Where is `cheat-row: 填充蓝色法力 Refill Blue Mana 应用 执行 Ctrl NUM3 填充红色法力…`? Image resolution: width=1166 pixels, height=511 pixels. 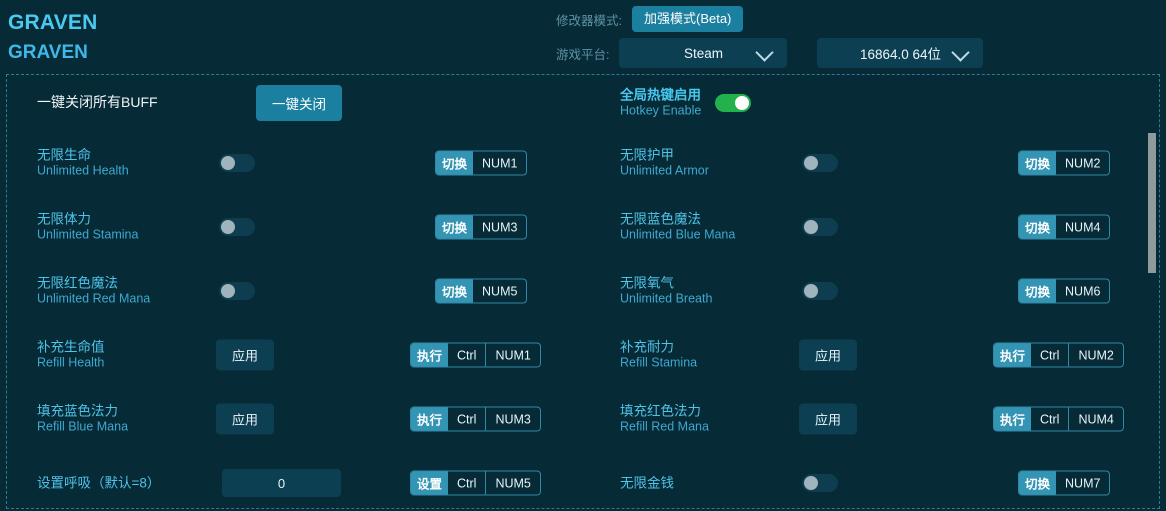 cheat-row: 填充蓝色法力 Refill Blue Mana 应用 执行 Ctrl NUM3 填充红色法力… is located at coordinates (583, 419).